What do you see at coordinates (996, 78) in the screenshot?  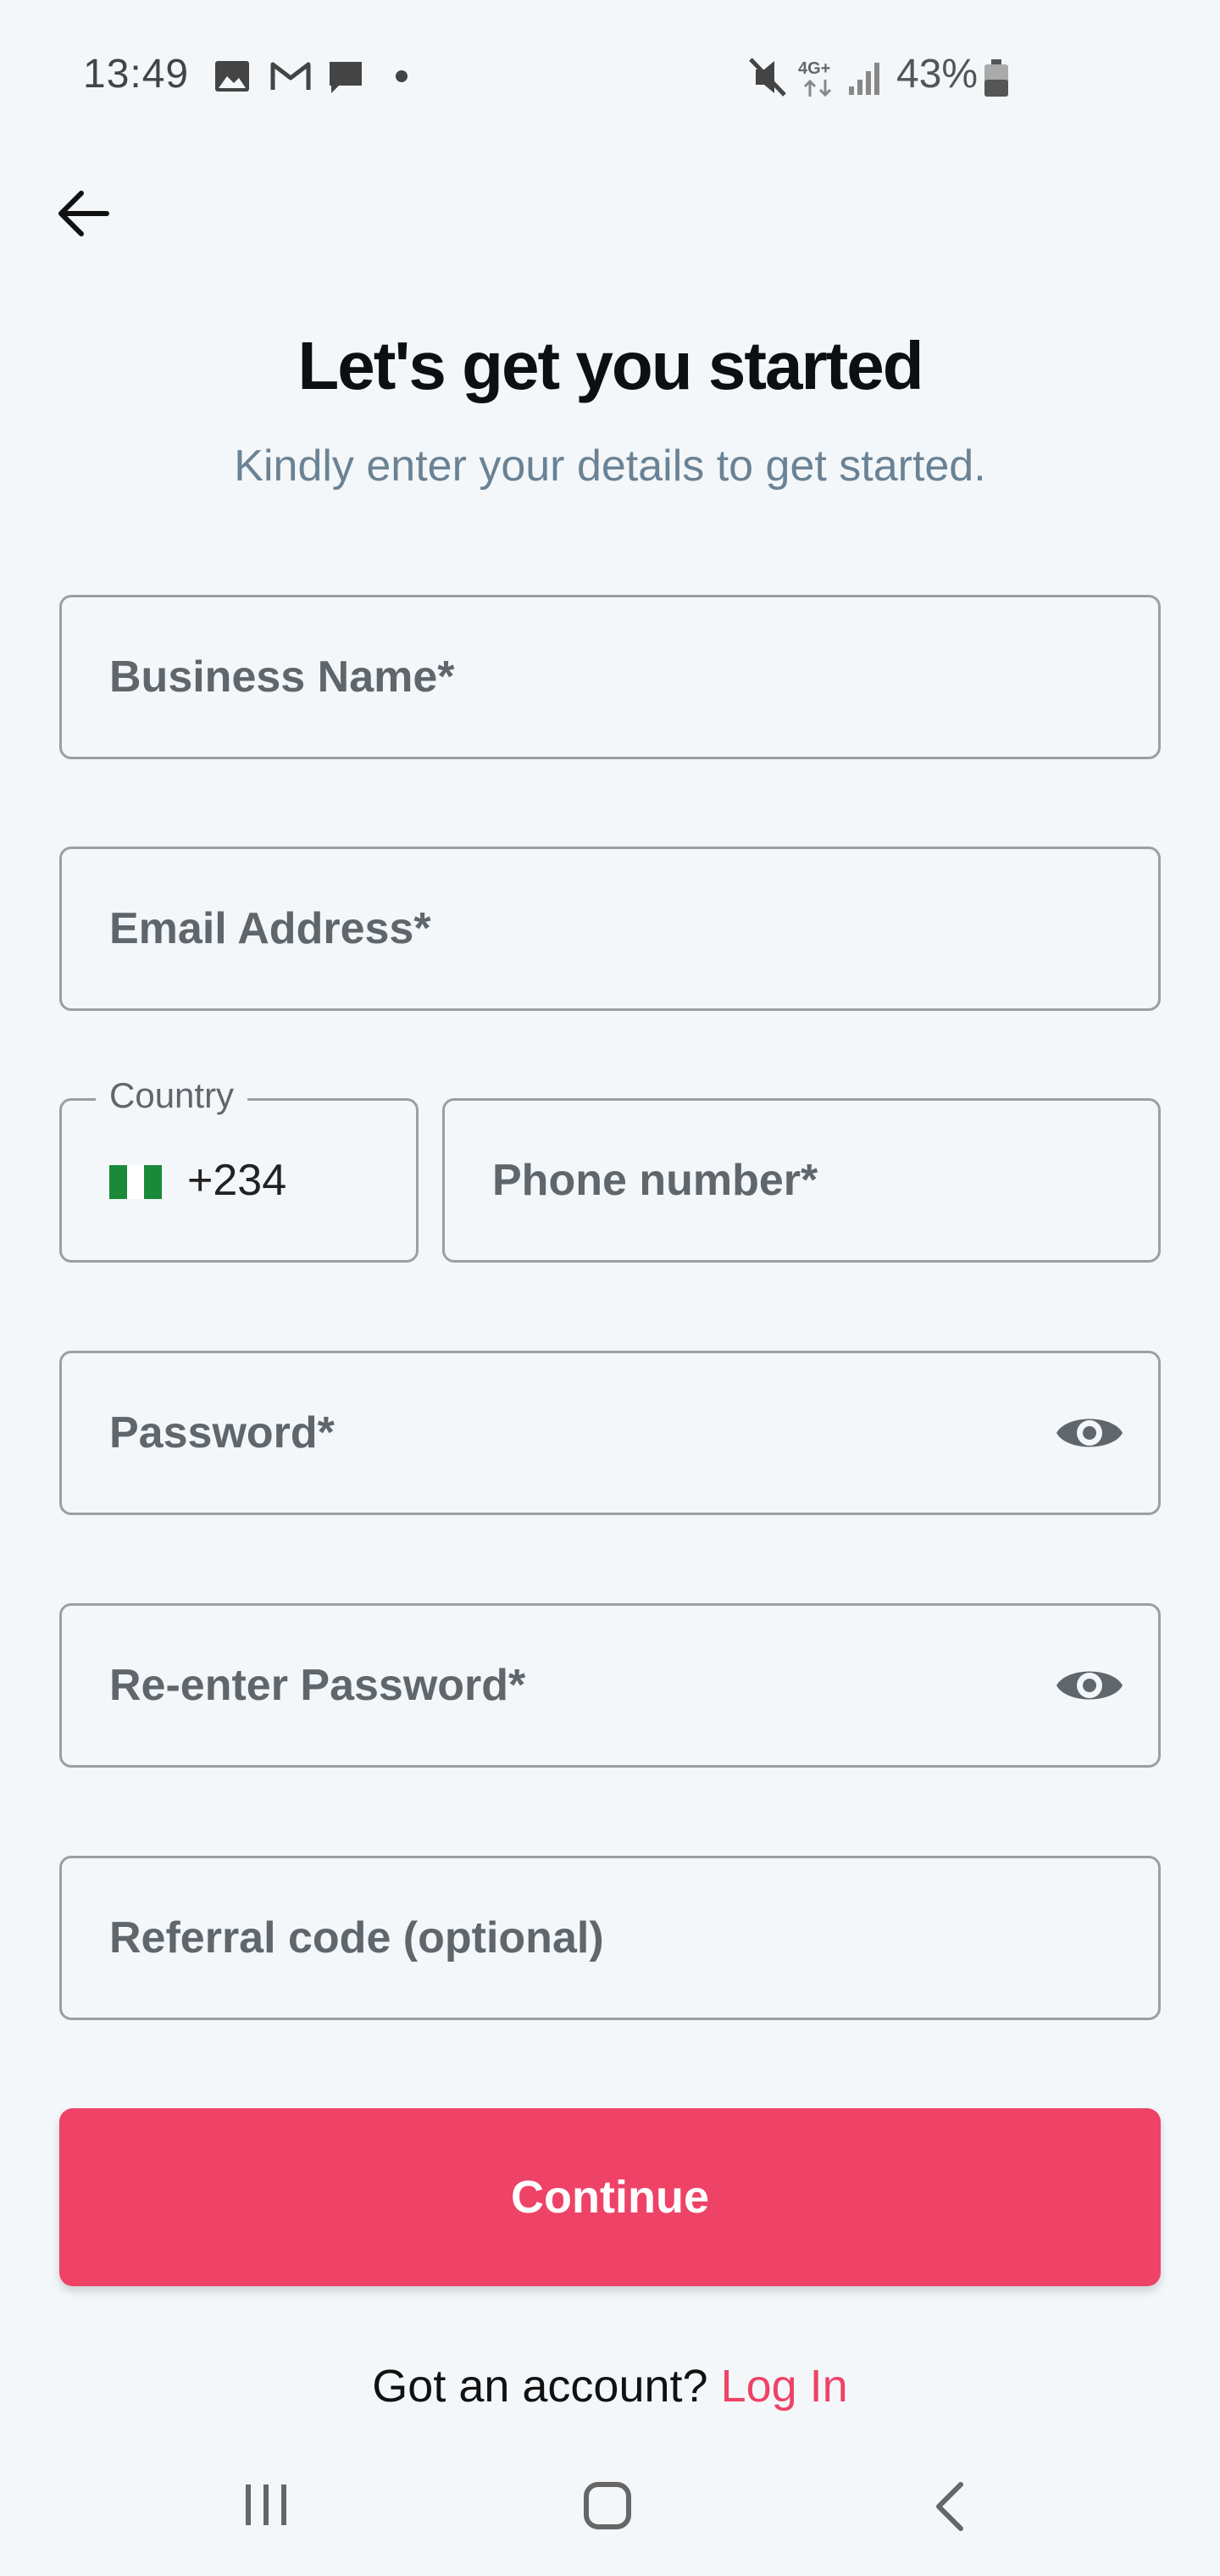 I see `battery-icon` at bounding box center [996, 78].